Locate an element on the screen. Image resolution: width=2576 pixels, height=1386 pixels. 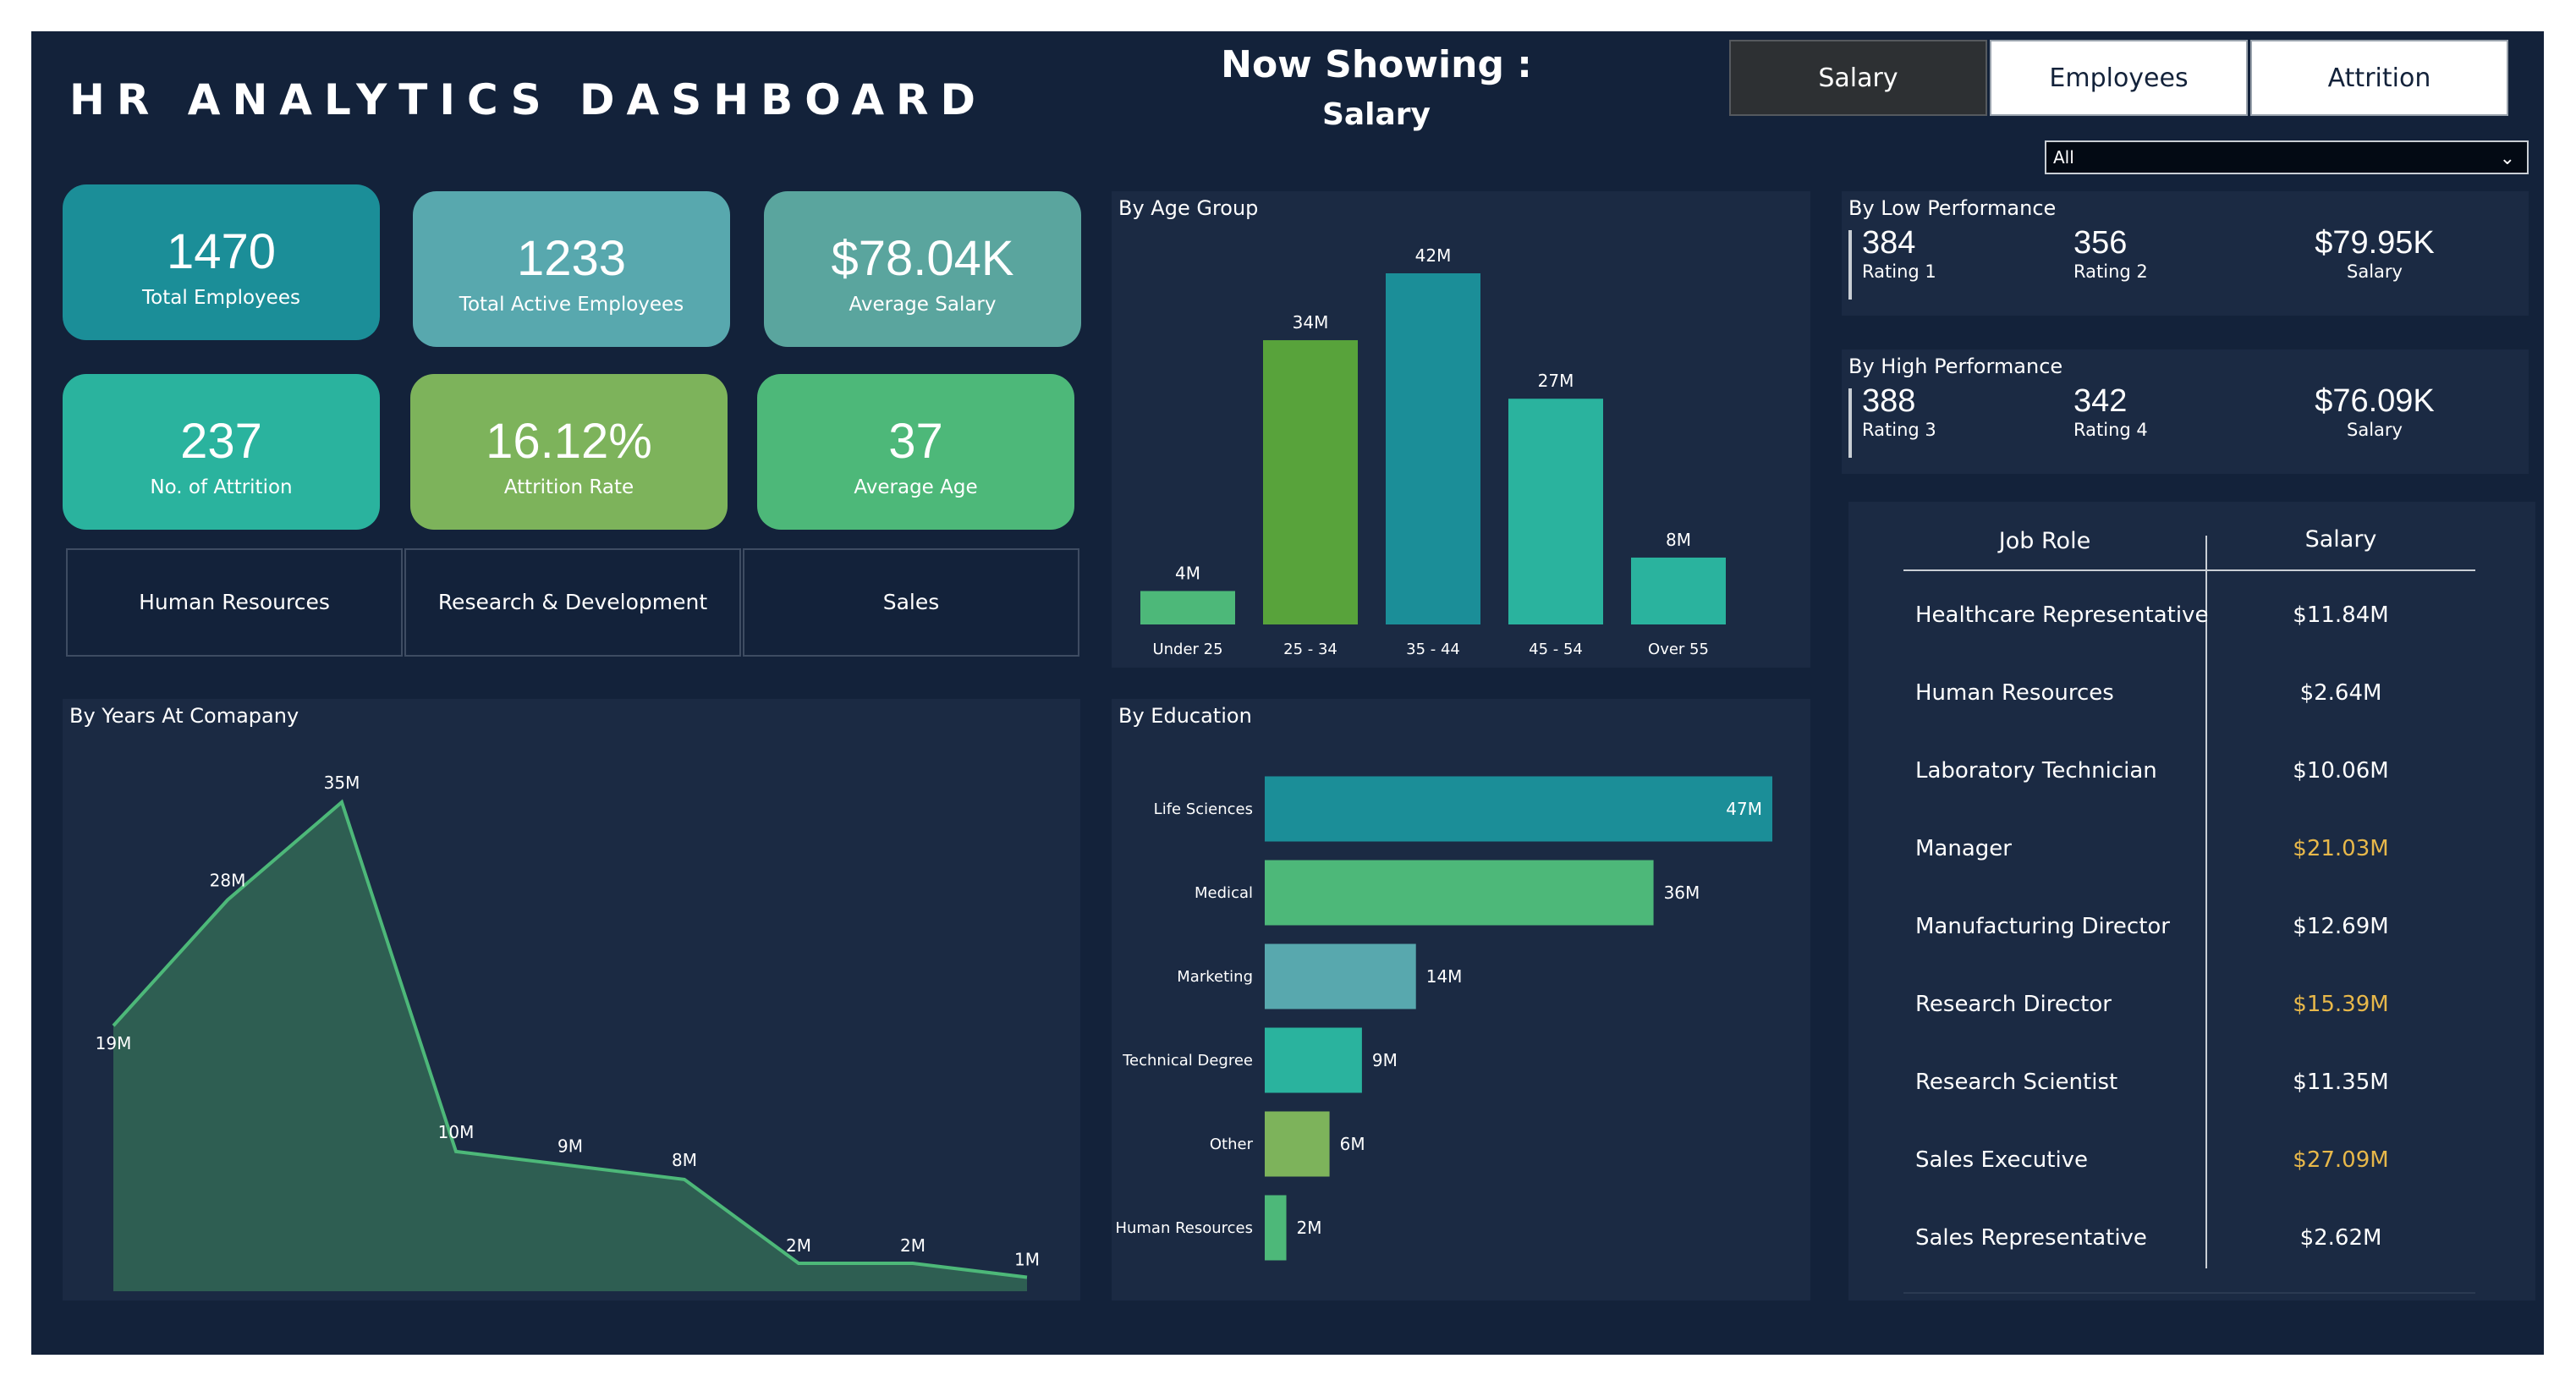
filter-dropdown: All ⌄ is located at coordinates (2287, 157).